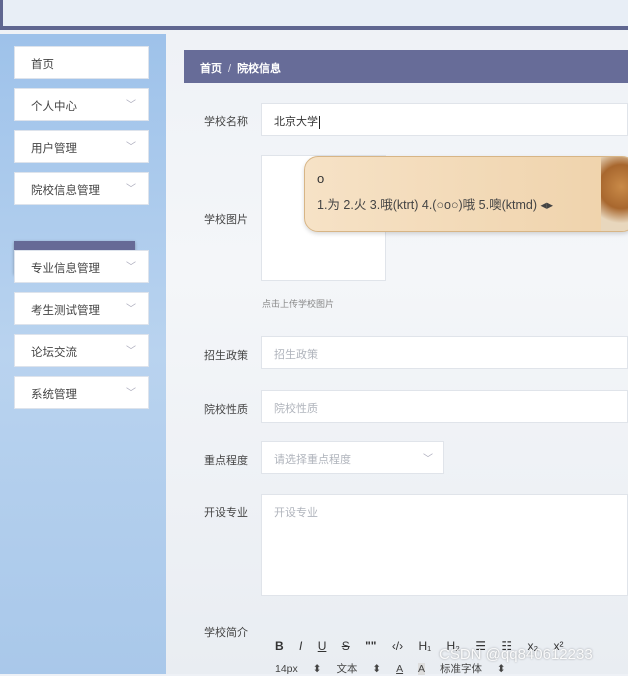 The width and height of the screenshot is (628, 676). I want to click on watermark: CSDN @qq840612233, so click(516, 654).